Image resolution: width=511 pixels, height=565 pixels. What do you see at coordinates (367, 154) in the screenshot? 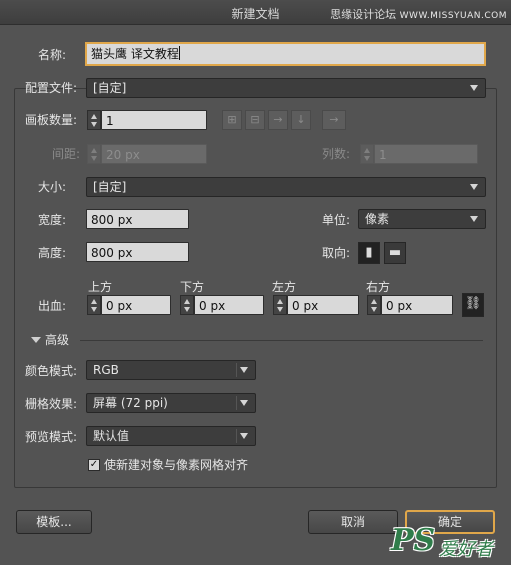
I see `columns-stepper` at bounding box center [367, 154].